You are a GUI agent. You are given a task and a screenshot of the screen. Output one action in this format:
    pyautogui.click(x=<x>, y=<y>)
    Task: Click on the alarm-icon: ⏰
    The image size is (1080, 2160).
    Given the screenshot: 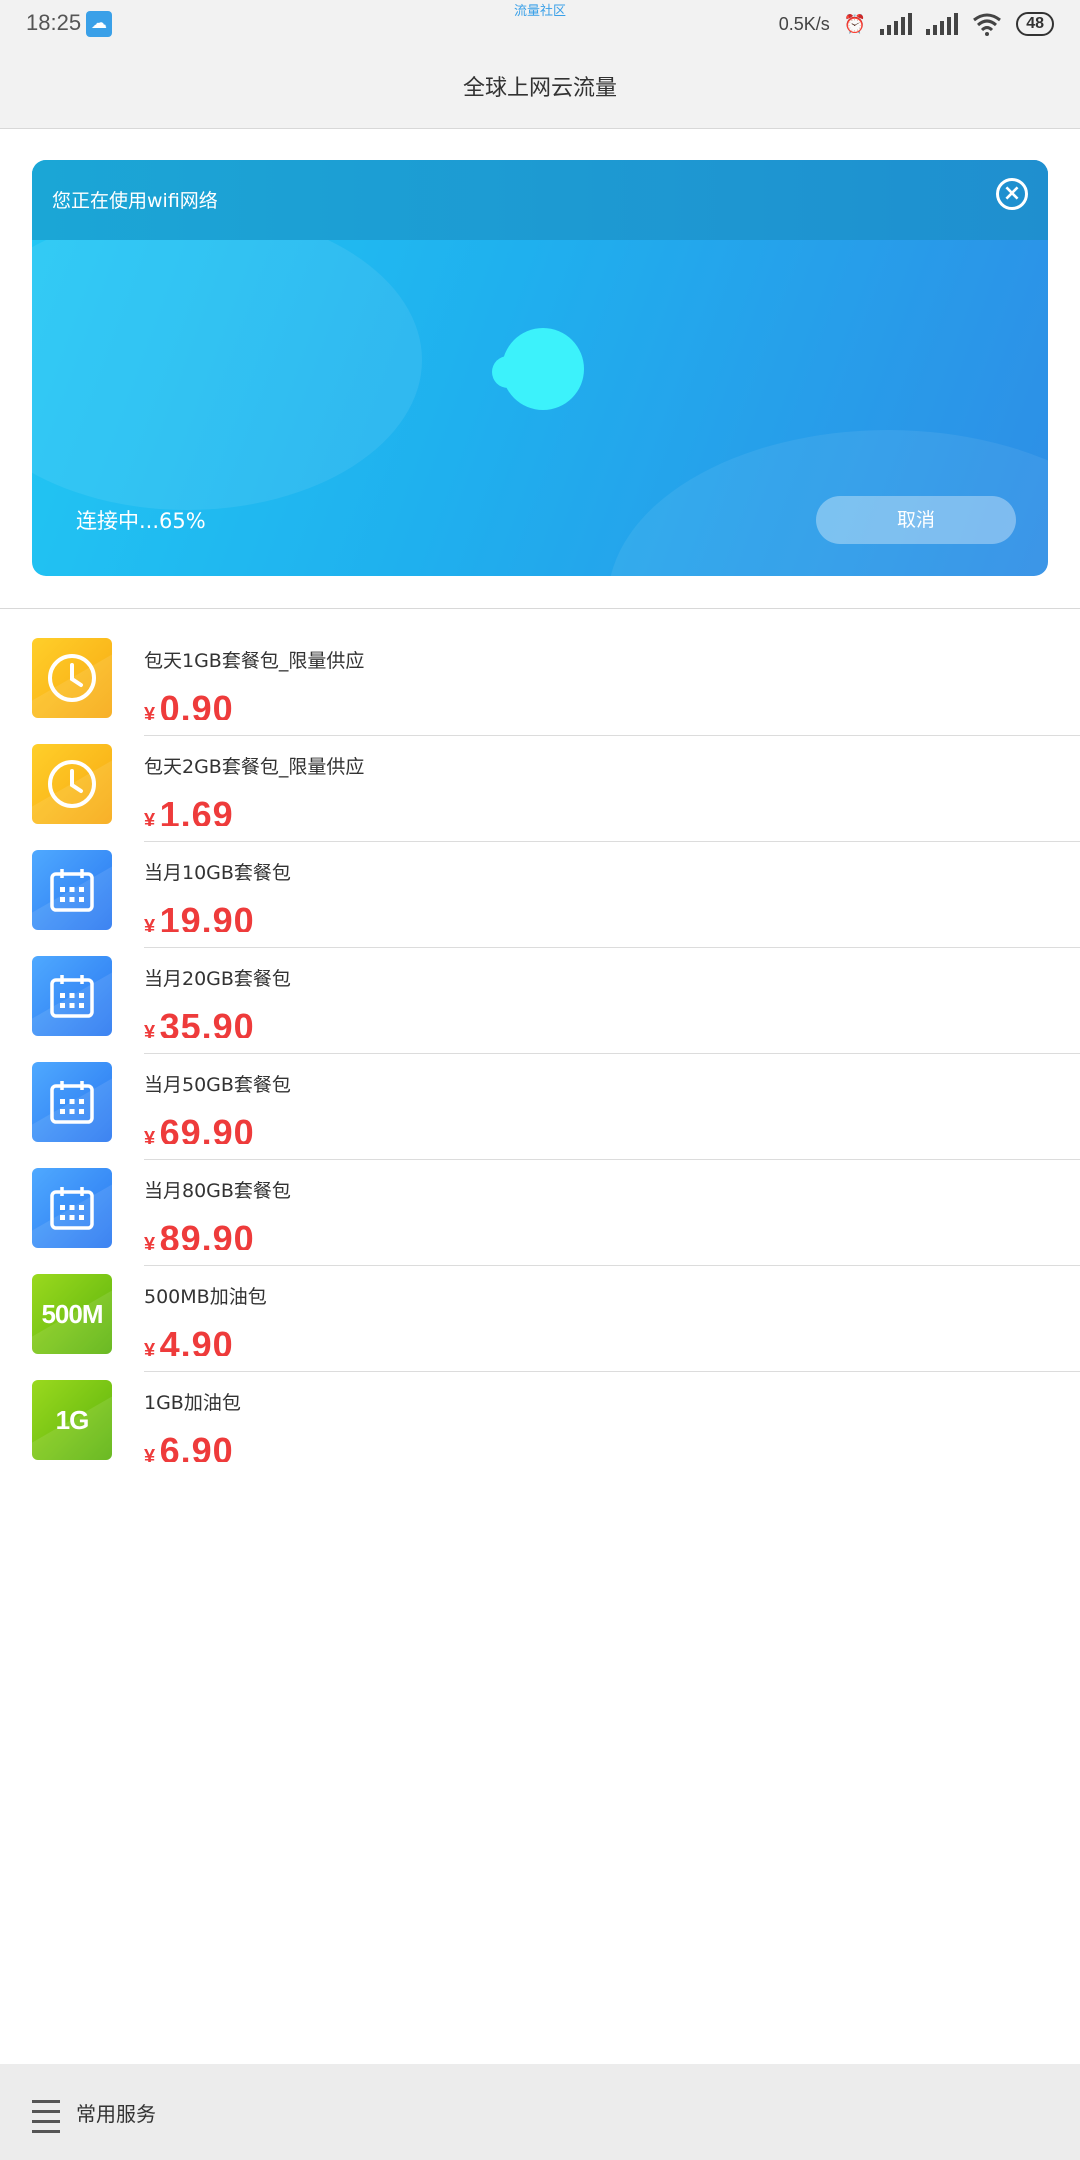 What is the action you would take?
    pyautogui.click(x=855, y=23)
    